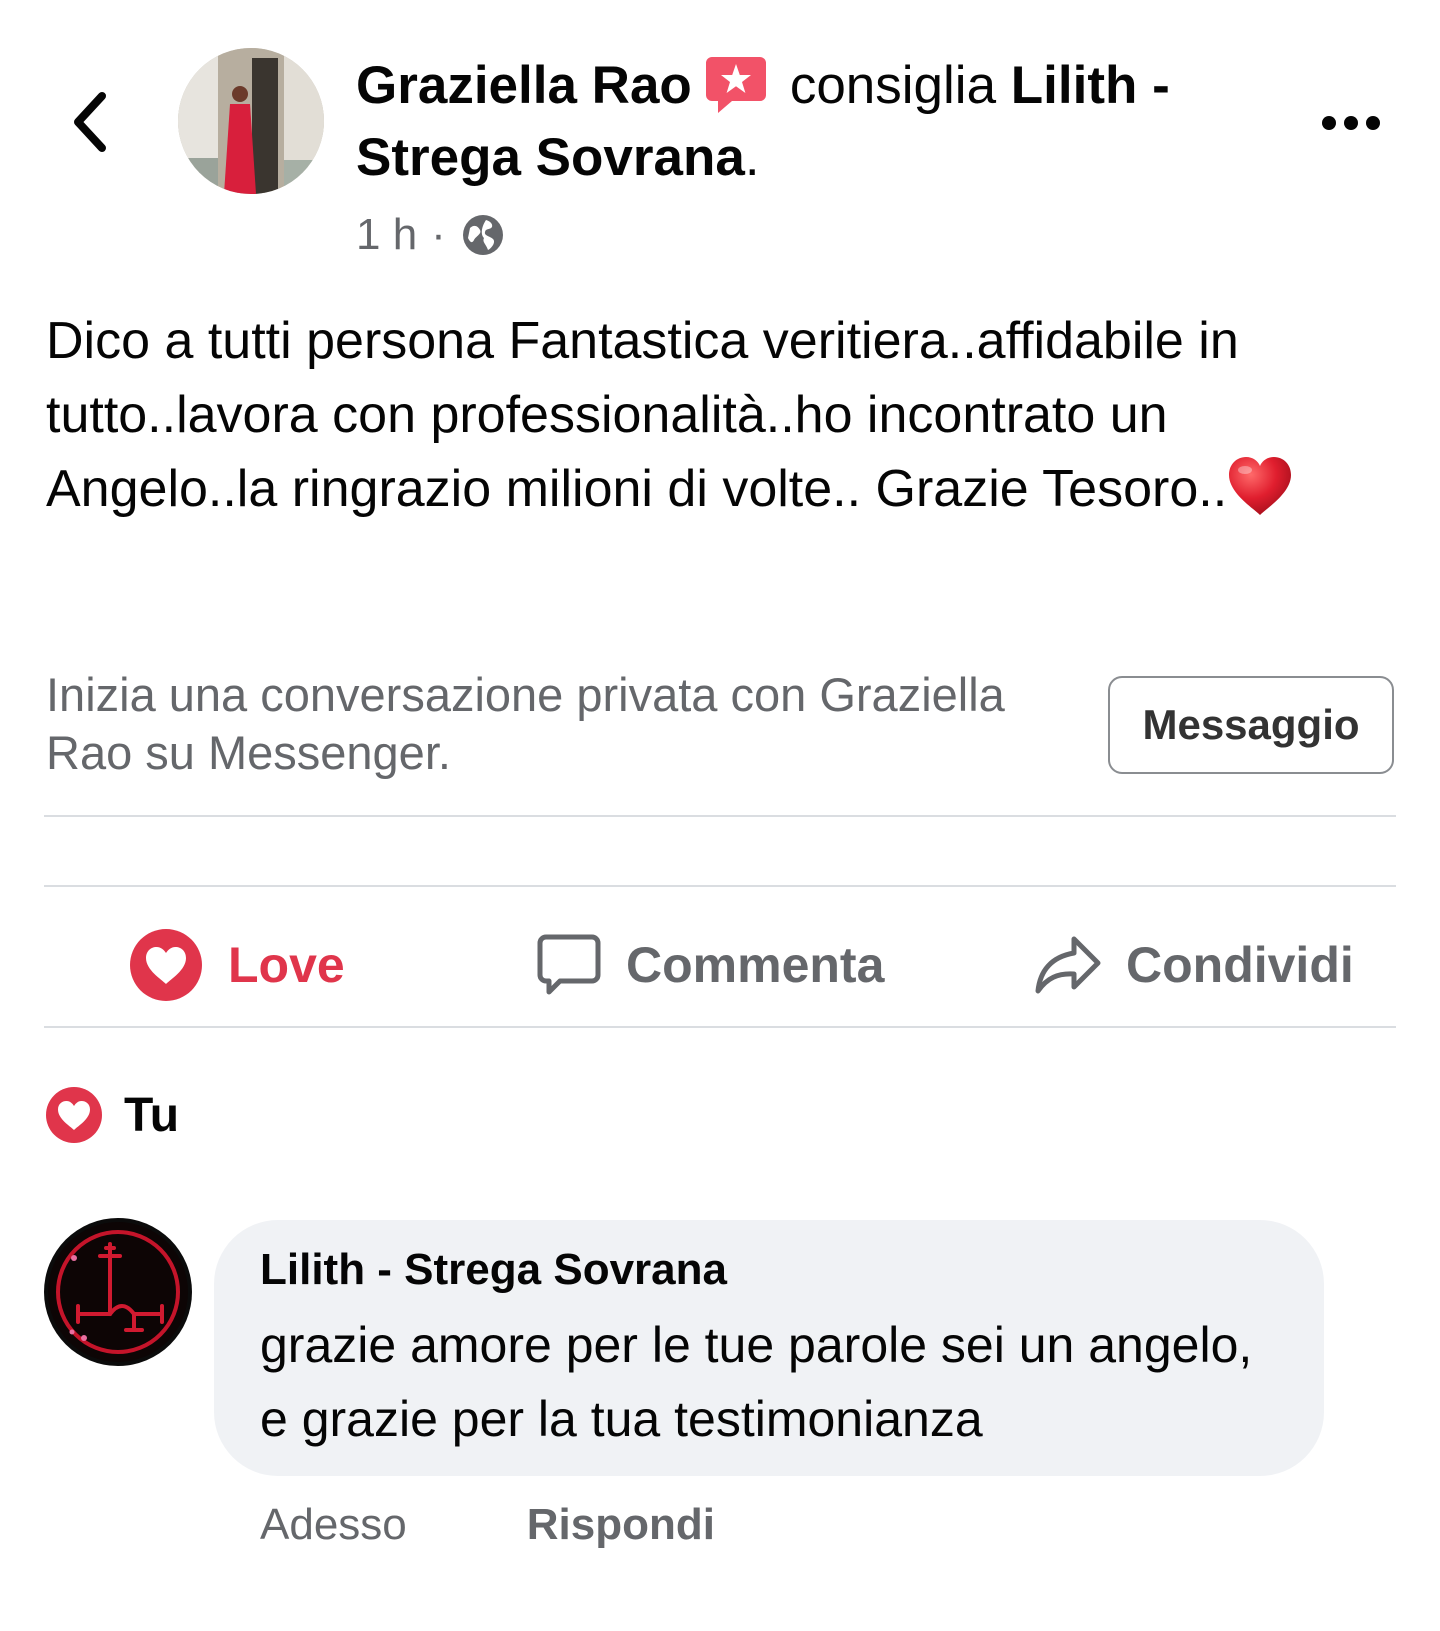 Image resolution: width=1440 pixels, height=1631 pixels. Describe the element at coordinates (1251, 725) in the screenshot. I see `message-button: Messaggio` at that location.